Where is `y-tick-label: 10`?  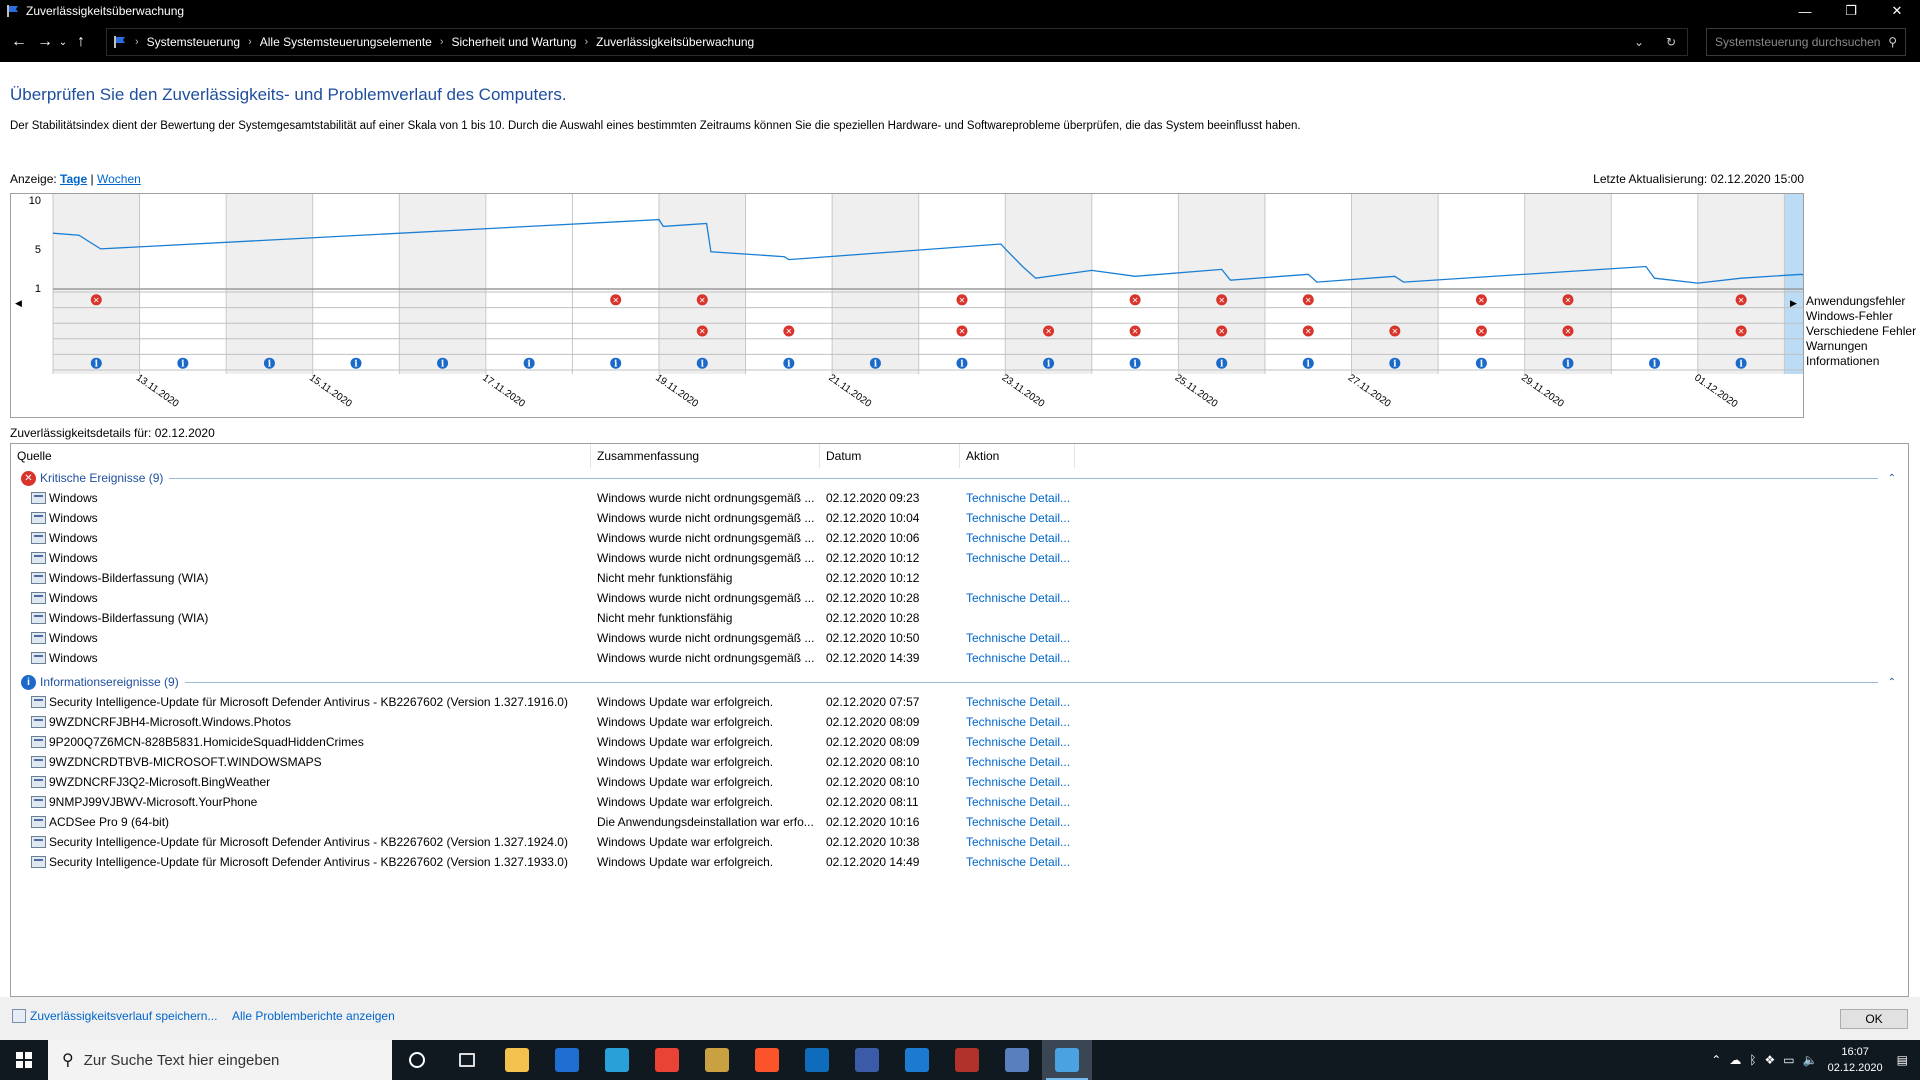 y-tick-label: 10 is located at coordinates (35, 201).